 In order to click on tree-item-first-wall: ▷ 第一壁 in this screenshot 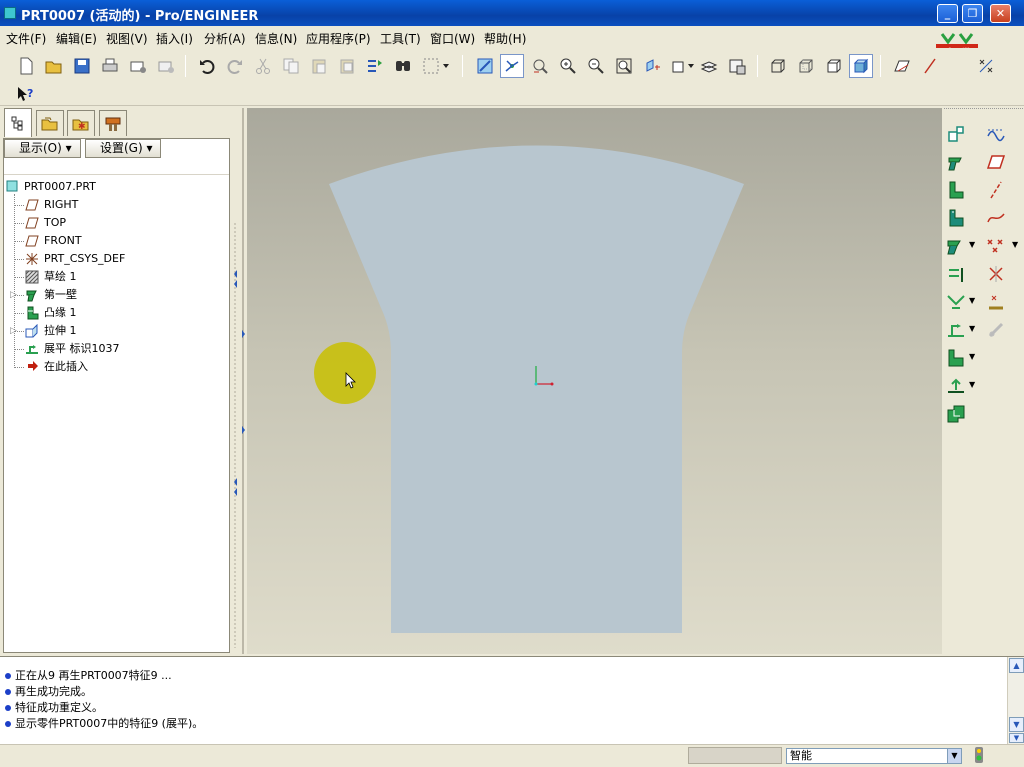, I will do `click(114, 295)`.